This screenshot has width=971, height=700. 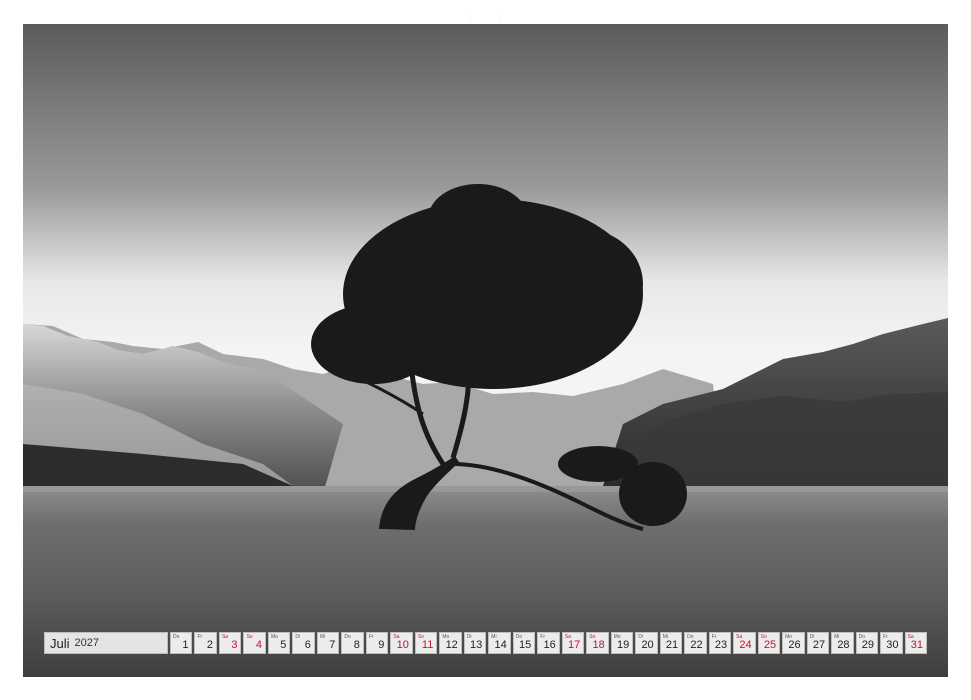 I want to click on day-number: 28, so click(x=843, y=645).